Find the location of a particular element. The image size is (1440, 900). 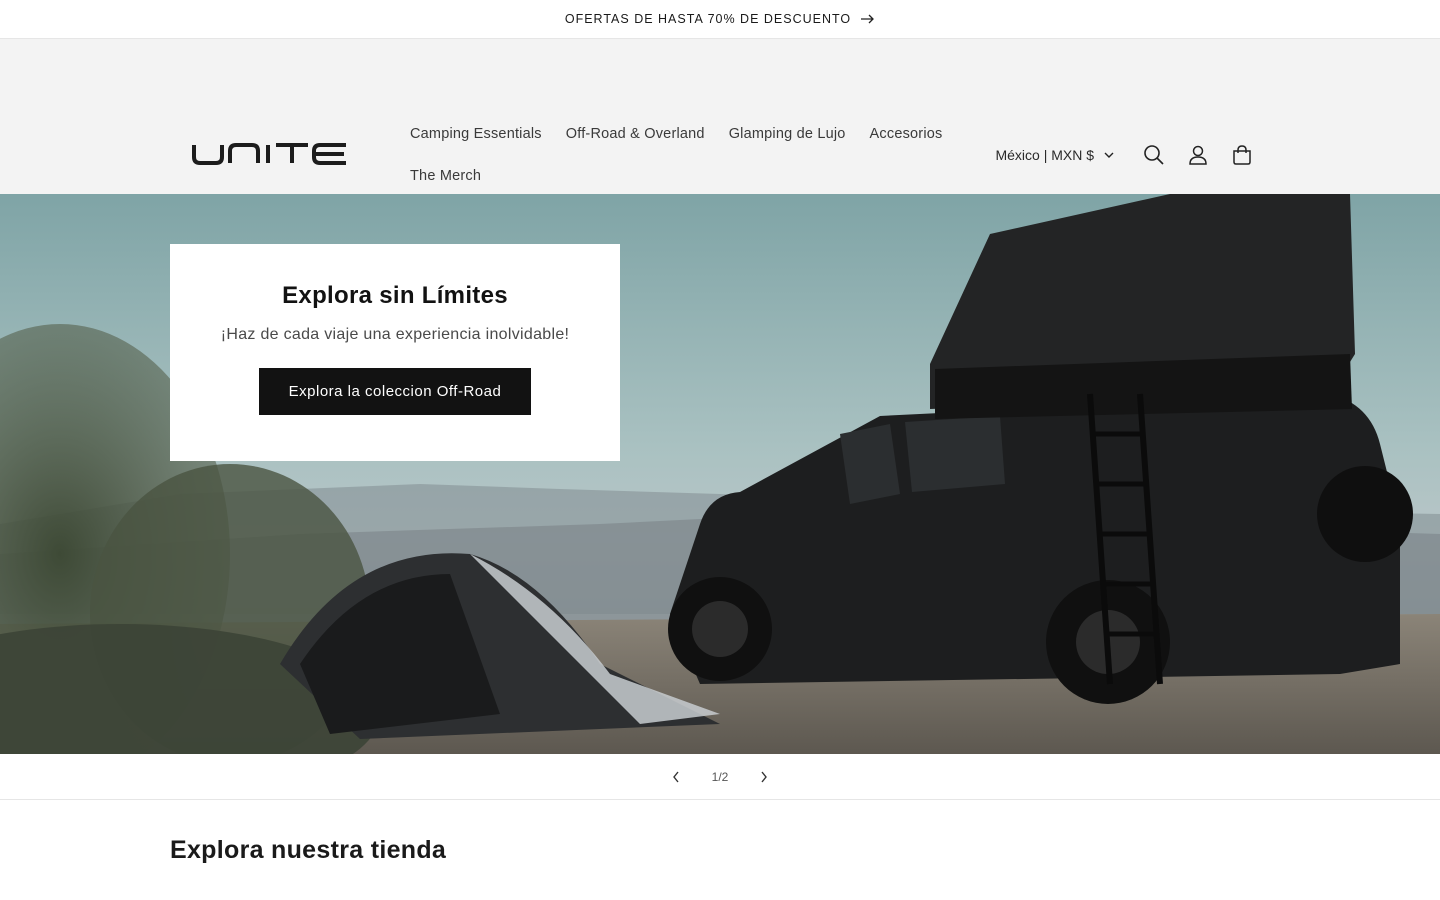

announcement-link: OFERTAS DE HASTA 70% DE DESCUENTO is located at coordinates (720, 19).